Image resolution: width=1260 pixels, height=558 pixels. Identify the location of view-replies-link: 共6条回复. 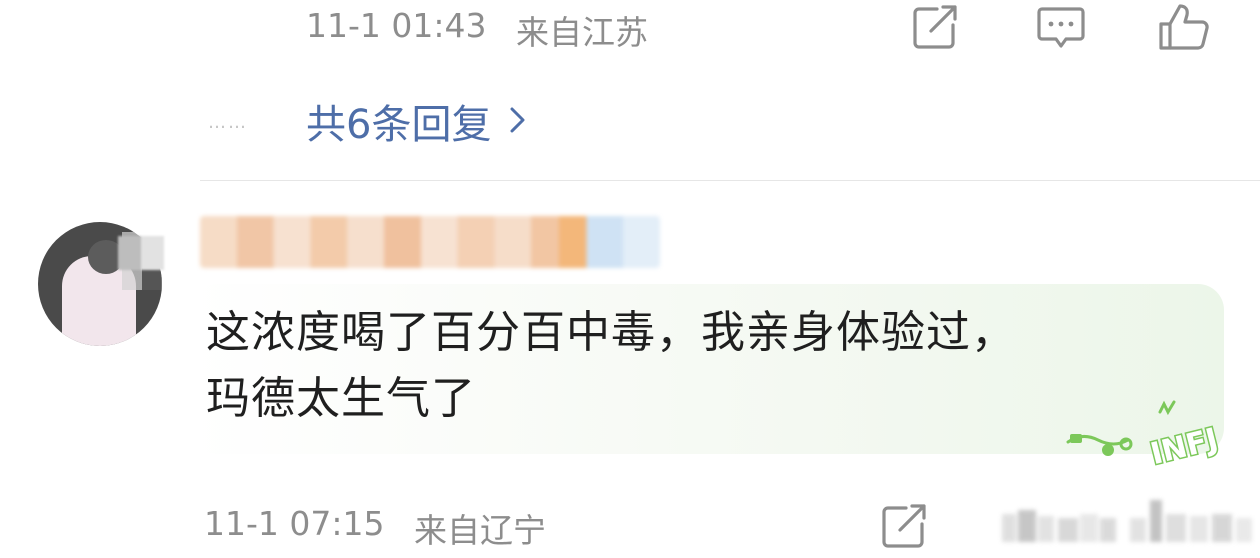
(416, 121).